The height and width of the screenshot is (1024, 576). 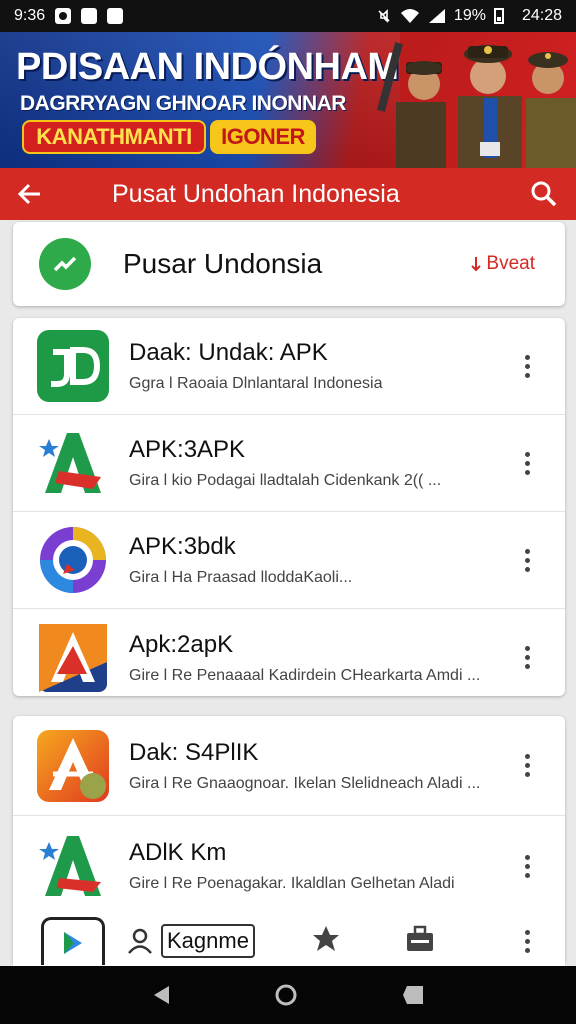 I want to click on app-bar: Pusat Undohan Indonesia, so click(x=288, y=194).